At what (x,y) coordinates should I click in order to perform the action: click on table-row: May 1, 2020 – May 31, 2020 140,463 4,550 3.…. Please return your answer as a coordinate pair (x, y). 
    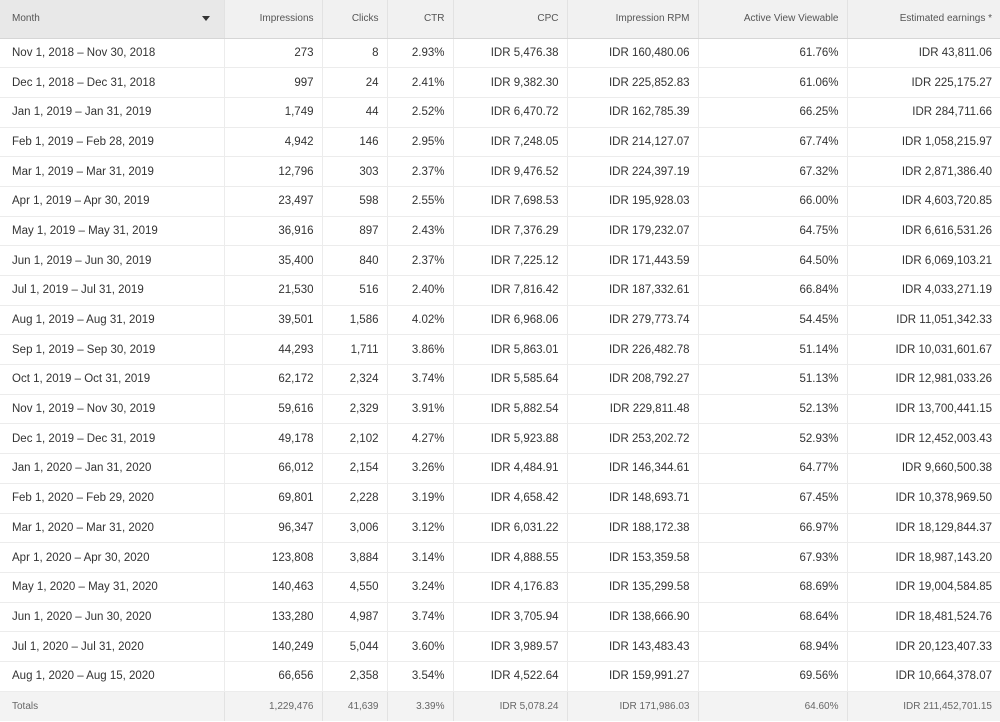
    Looking at the image, I should click on (500, 587).